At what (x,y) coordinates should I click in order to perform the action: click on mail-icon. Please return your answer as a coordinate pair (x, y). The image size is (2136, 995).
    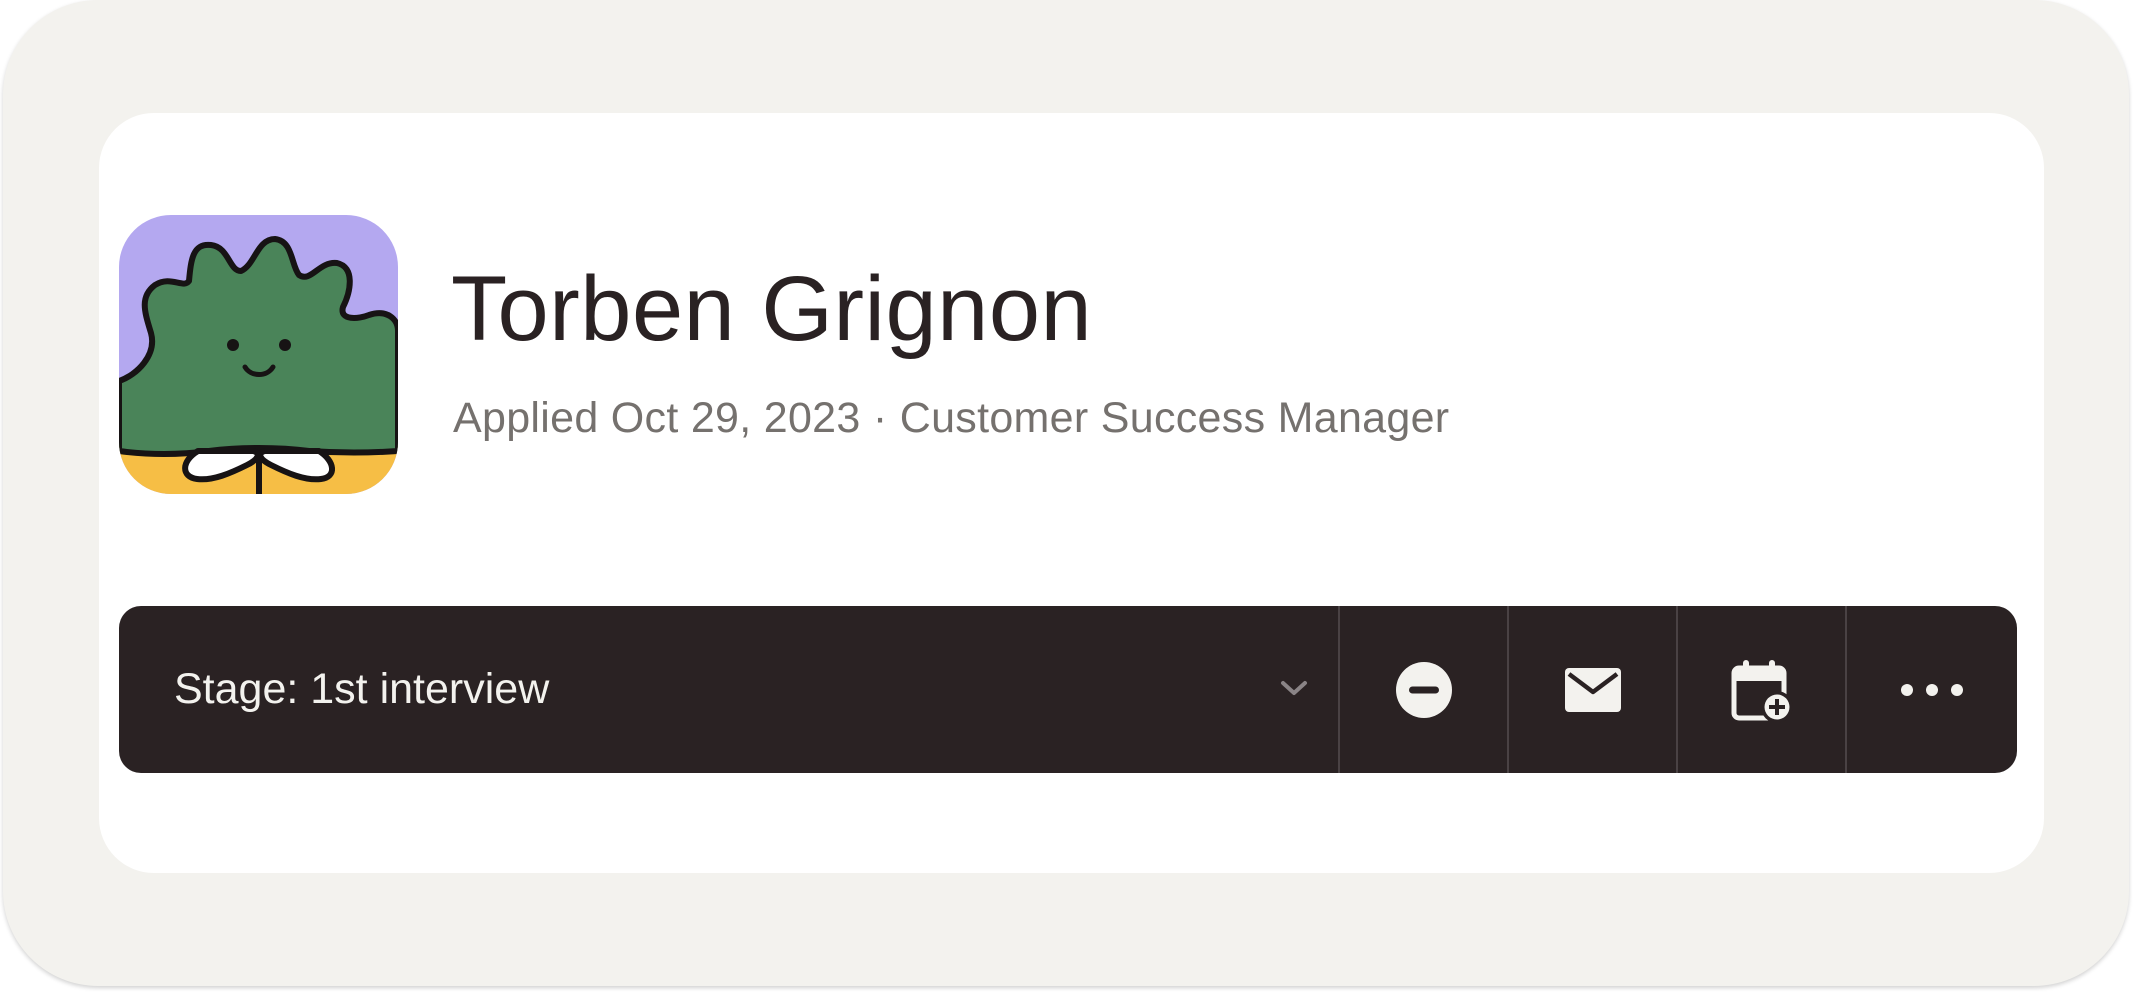
    Looking at the image, I should click on (1592, 689).